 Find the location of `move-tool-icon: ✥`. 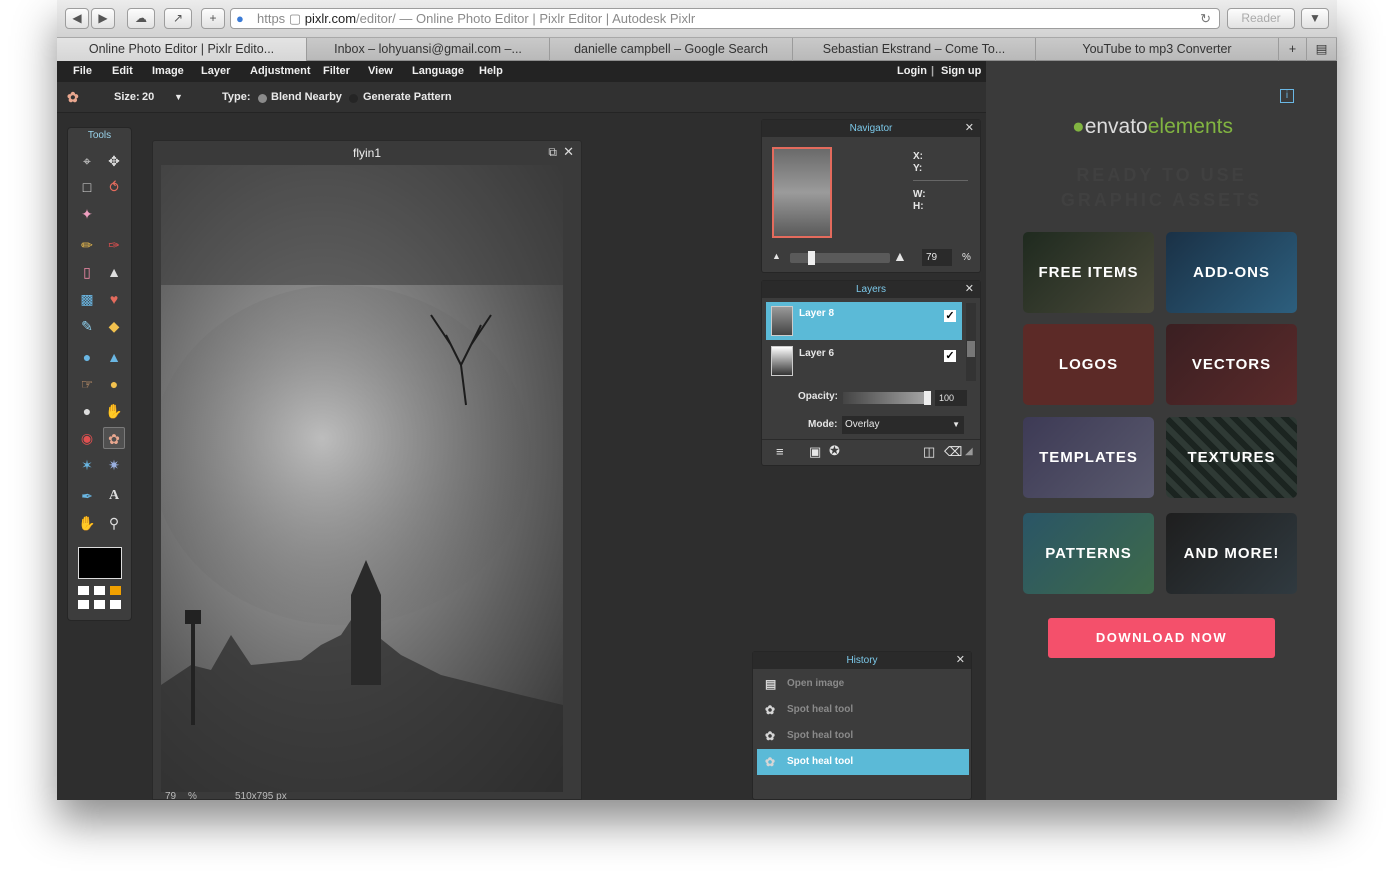

move-tool-icon: ✥ is located at coordinates (114, 161).